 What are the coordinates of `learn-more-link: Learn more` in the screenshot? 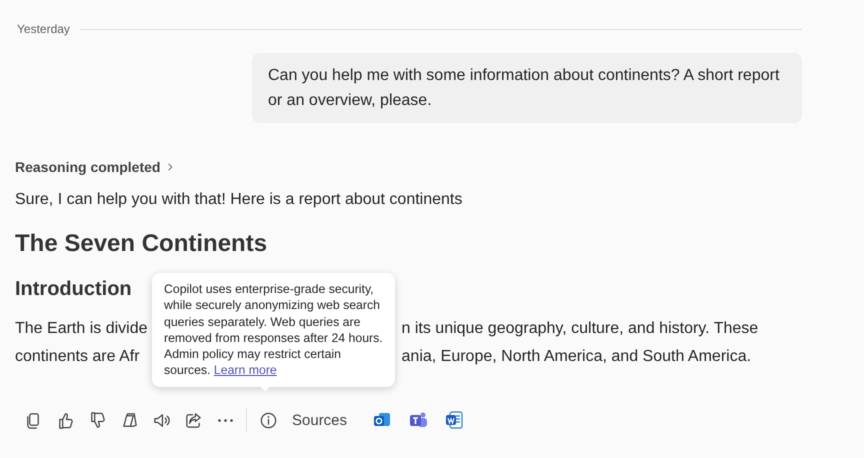 It's located at (245, 370).